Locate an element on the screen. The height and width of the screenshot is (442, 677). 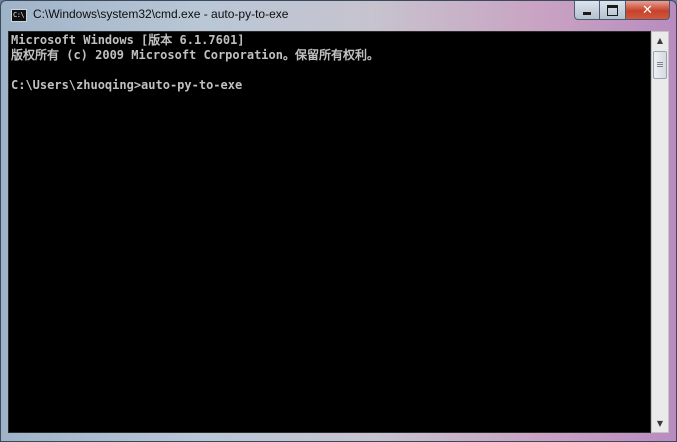
caption-buttons: ✕ is located at coordinates (622, 11).